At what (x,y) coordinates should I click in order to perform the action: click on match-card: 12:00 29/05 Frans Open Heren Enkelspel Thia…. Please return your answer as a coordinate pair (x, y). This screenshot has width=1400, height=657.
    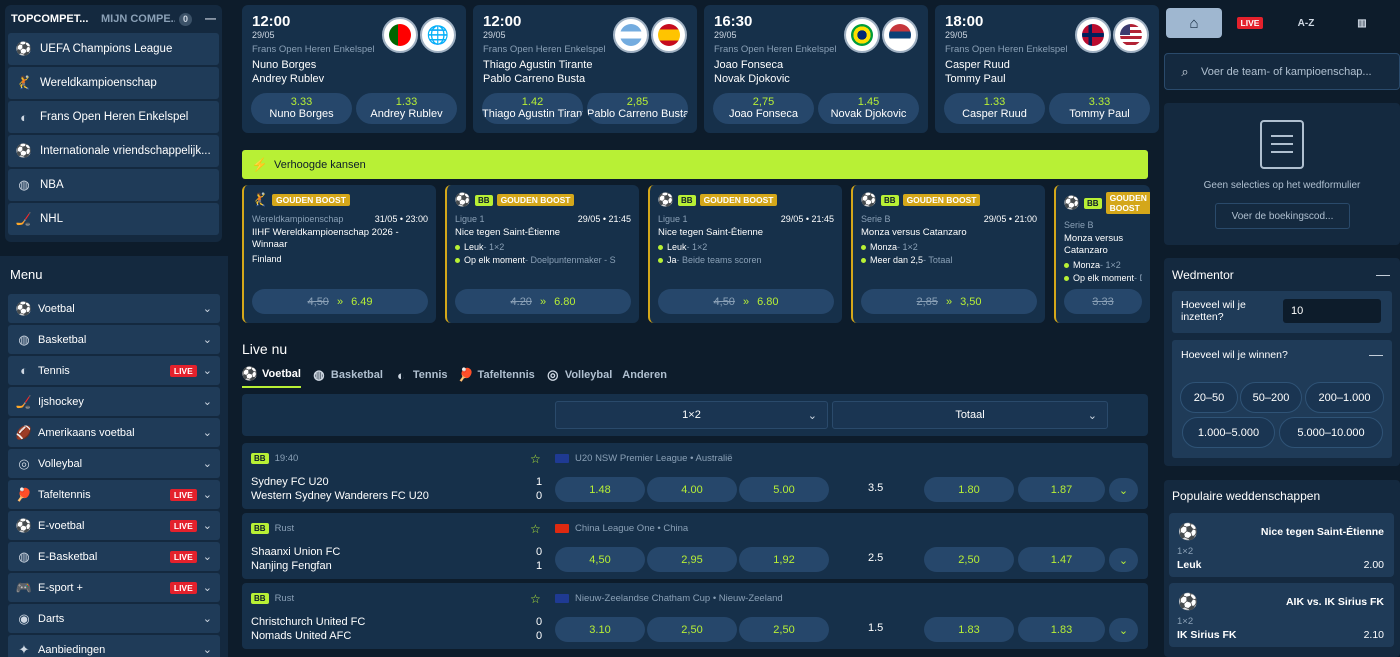
    Looking at the image, I should click on (585, 69).